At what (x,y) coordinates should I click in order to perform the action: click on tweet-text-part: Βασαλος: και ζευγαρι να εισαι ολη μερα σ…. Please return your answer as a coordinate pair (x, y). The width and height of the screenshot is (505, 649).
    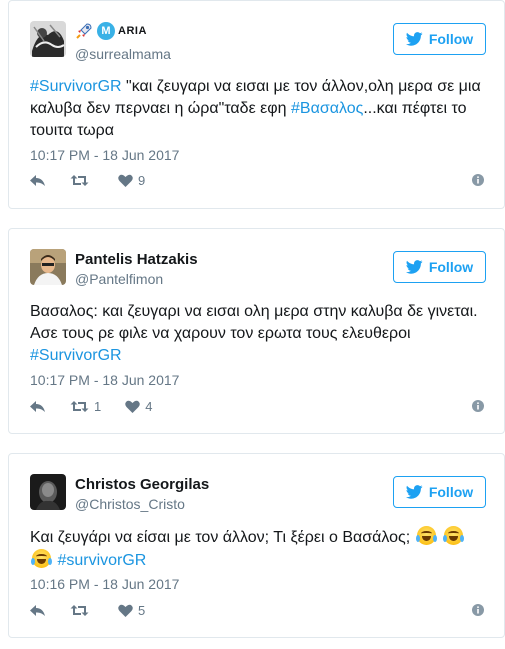
    Looking at the image, I should click on (254, 322).